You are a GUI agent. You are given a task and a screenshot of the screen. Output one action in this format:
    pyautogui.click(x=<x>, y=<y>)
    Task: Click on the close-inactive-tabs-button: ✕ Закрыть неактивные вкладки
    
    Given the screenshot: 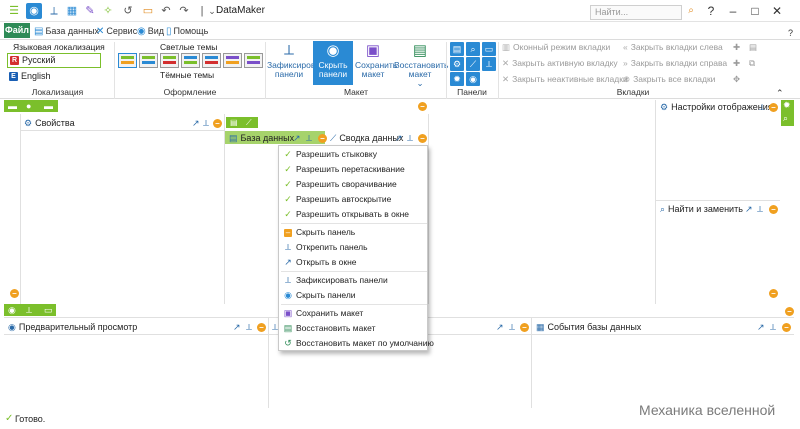 What is the action you would take?
    pyautogui.click(x=565, y=79)
    